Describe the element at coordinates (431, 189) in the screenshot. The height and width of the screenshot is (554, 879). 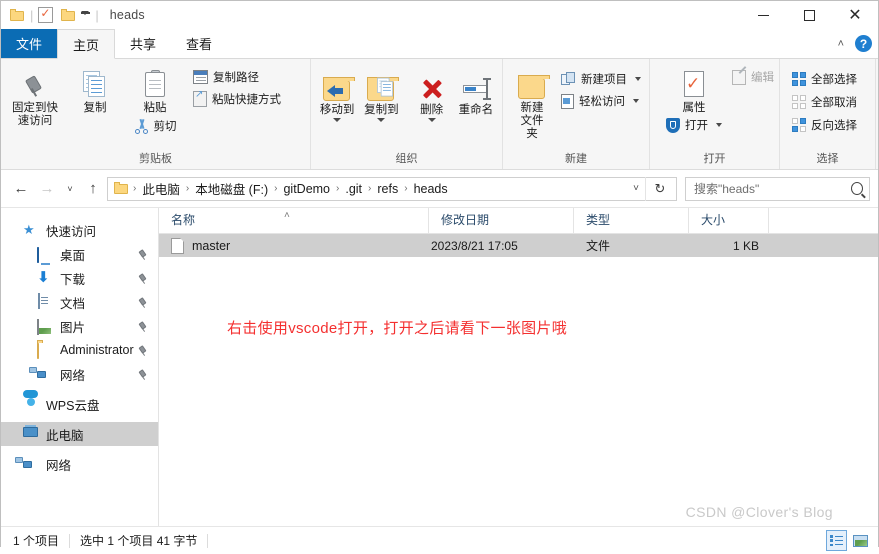
I see `breadcrumb-item-heads: heads` at that location.